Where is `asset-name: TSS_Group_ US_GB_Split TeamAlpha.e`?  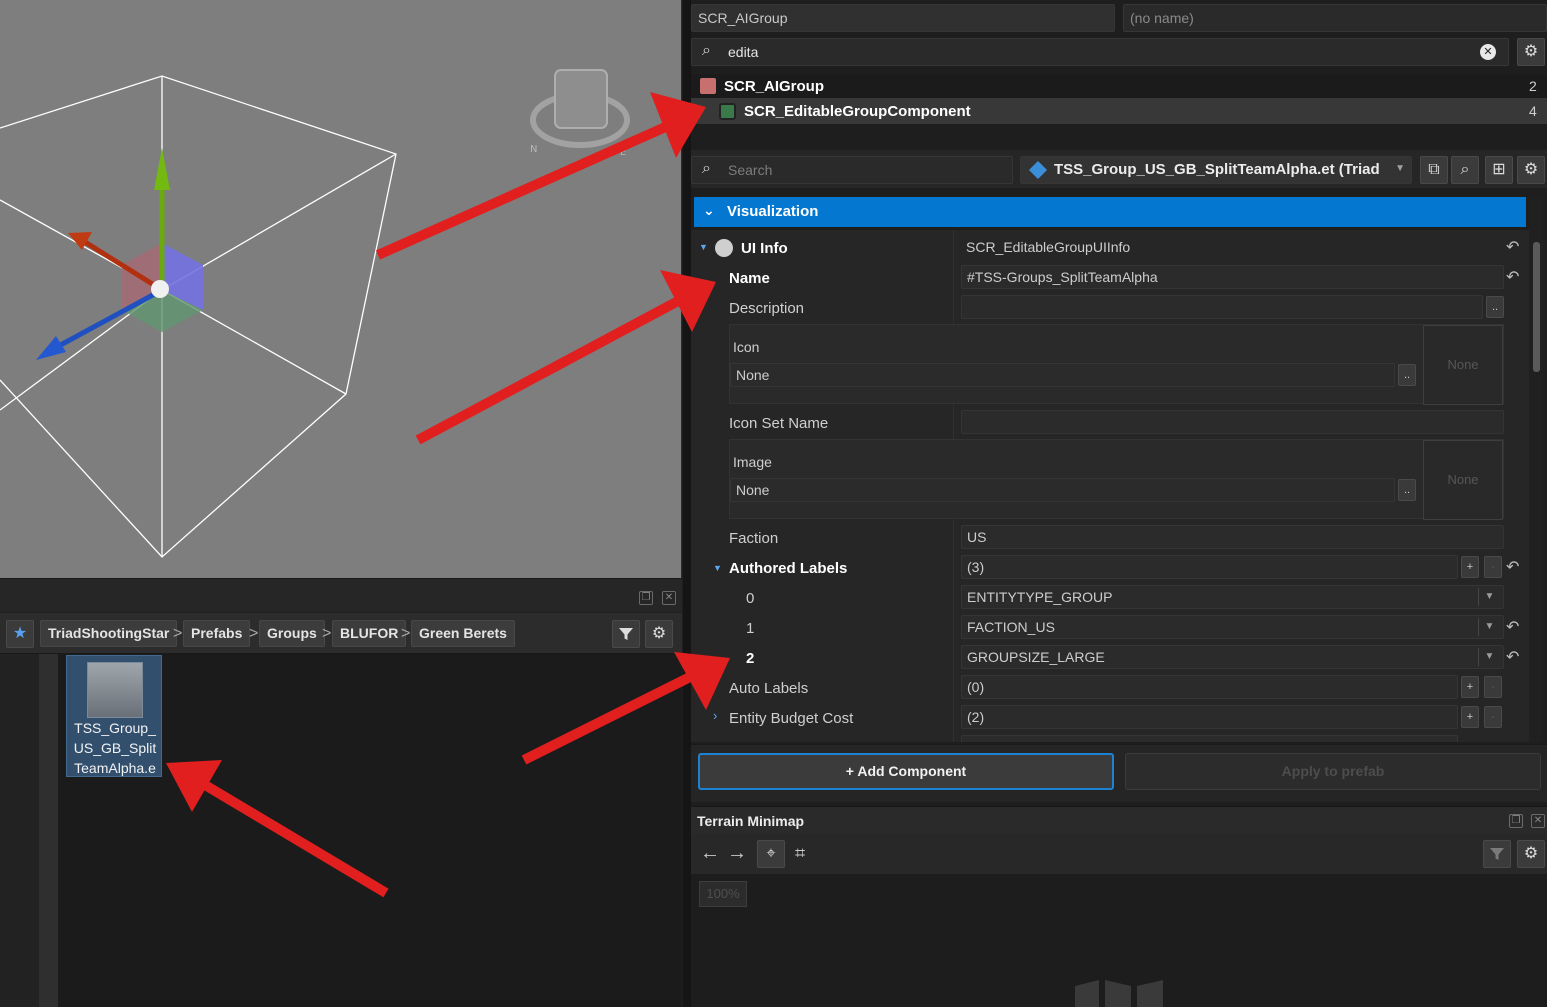 asset-name: TSS_Group_ US_GB_Split TeamAlpha.e is located at coordinates (115, 748).